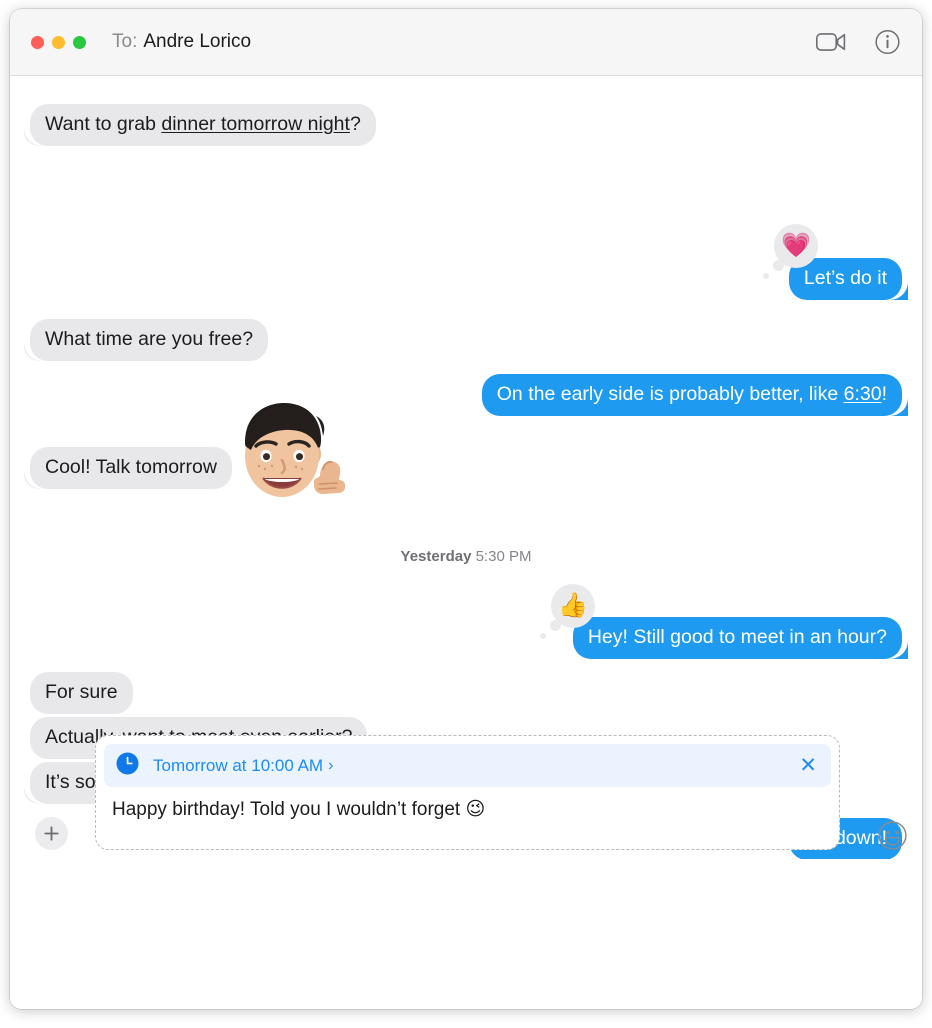  I want to click on minimize-window-button, so click(58, 42).